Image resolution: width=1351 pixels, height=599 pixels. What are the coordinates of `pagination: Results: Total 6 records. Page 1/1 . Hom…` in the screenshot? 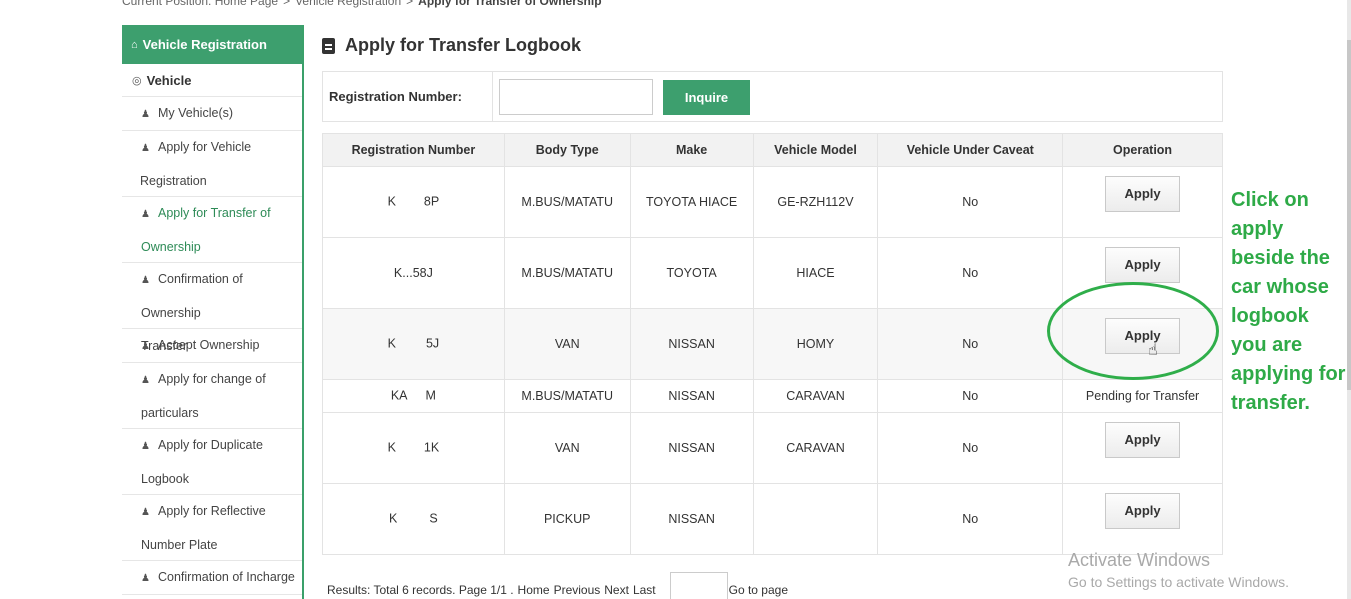 It's located at (559, 585).